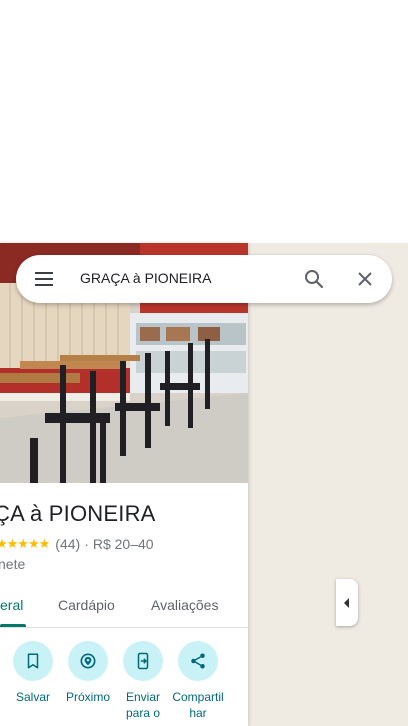  I want to click on place-category: nete, so click(12, 564).